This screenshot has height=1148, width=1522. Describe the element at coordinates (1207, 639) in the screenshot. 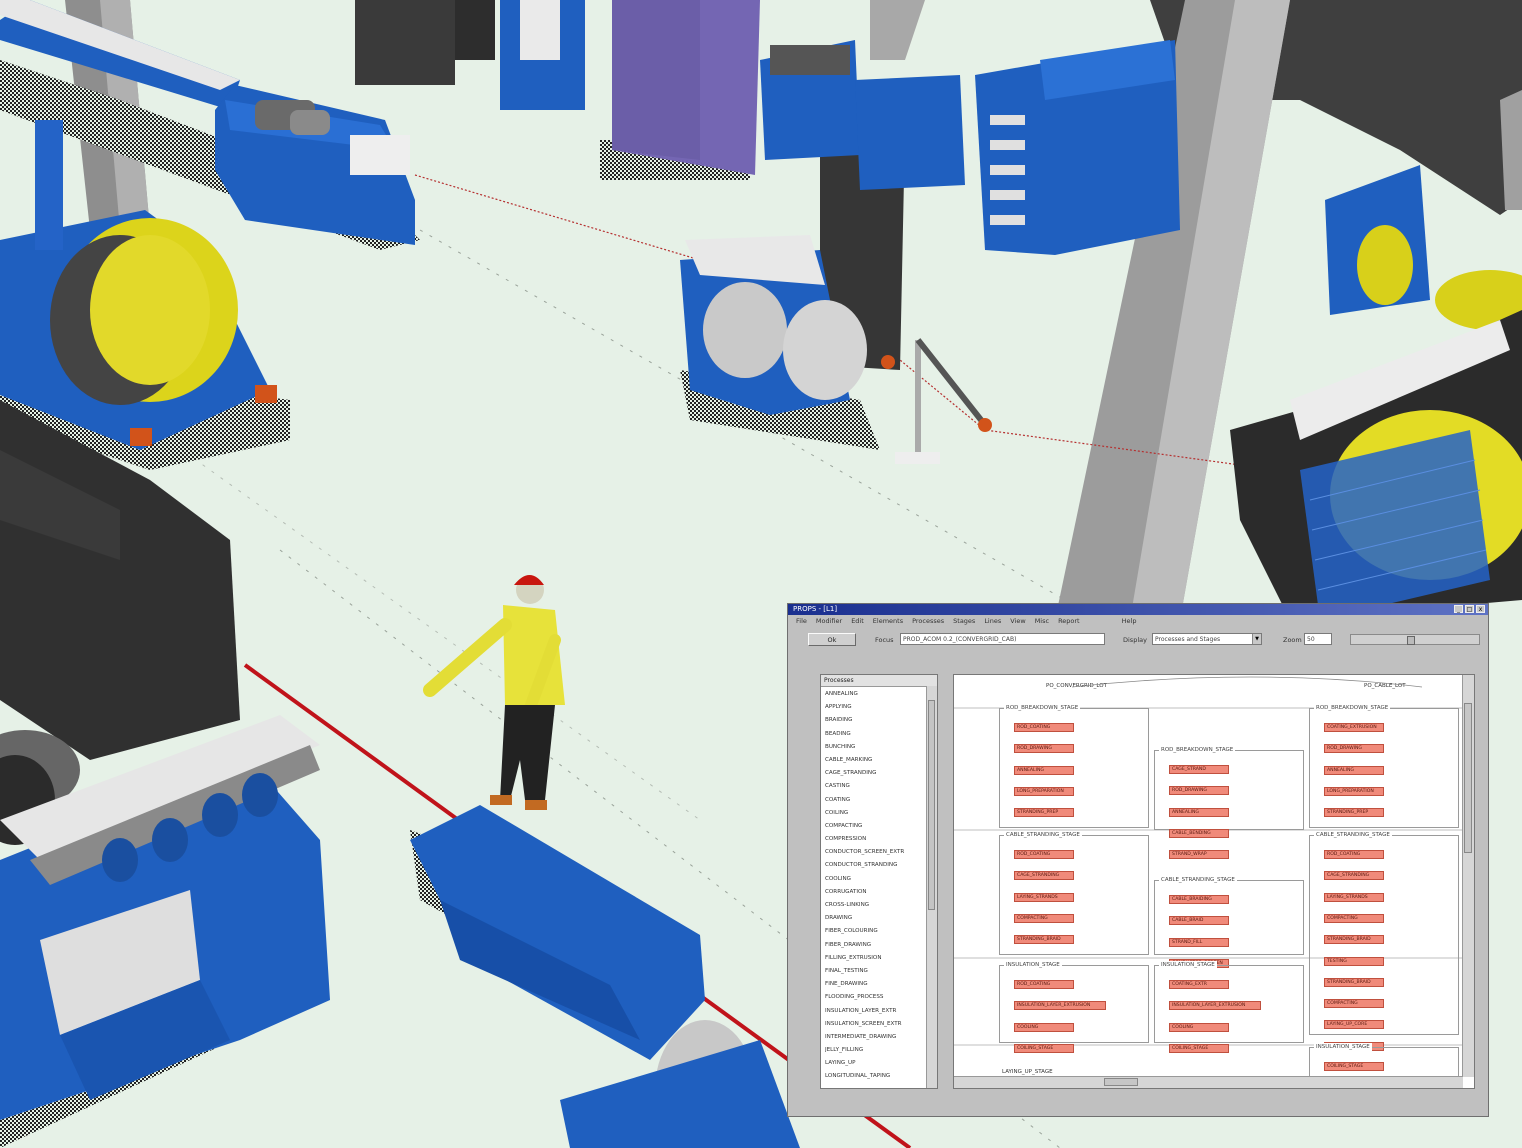

I see `display-select: Processes and Stages ▼` at that location.